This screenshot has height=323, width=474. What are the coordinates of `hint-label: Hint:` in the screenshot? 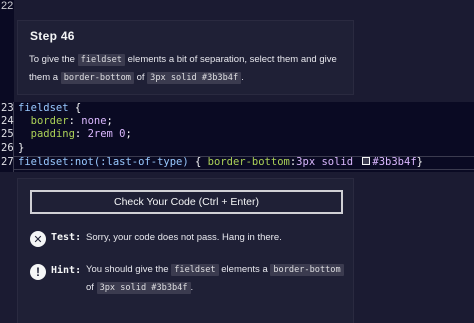 It's located at (66, 270).